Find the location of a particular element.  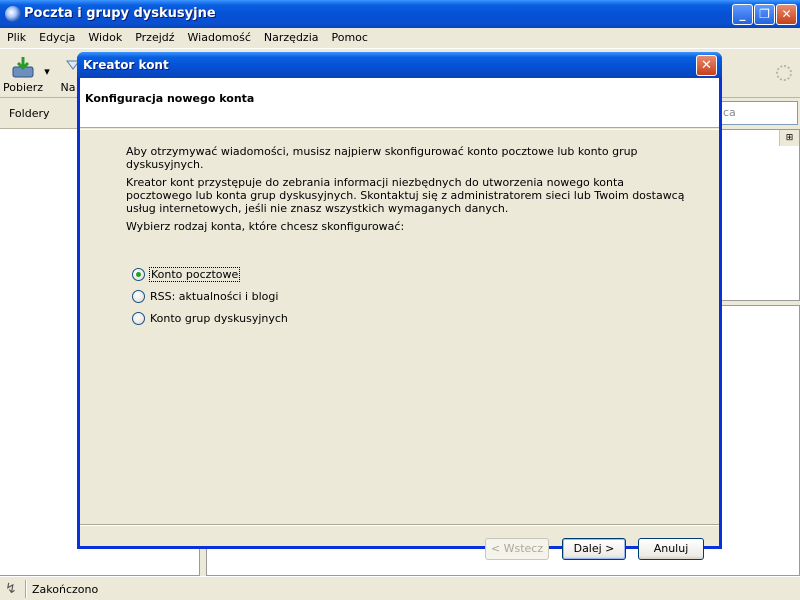

window-title: Poczta i grupy dyskusyjne is located at coordinates (120, 13).